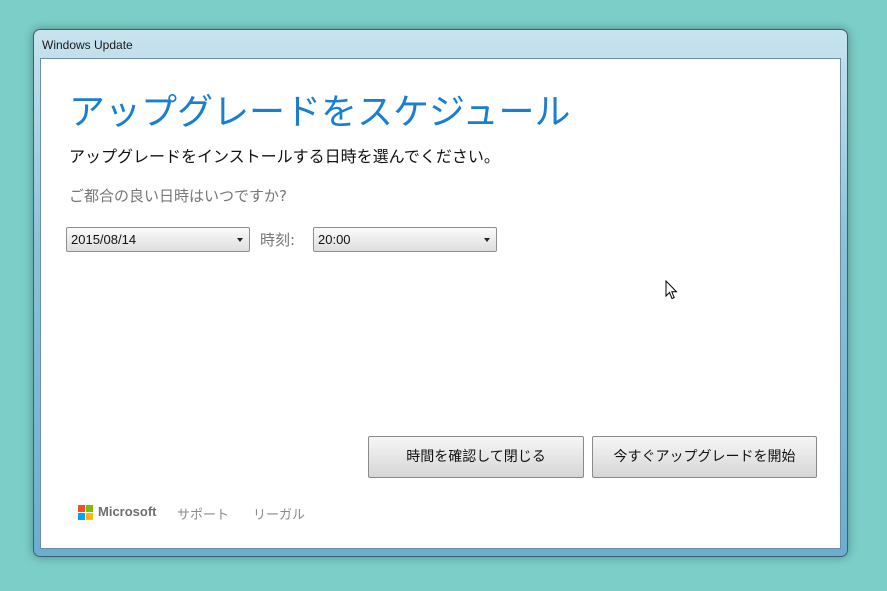 The width and height of the screenshot is (887, 591). I want to click on confirm-and-close-button: 時間を確認して閉じる, so click(476, 457).